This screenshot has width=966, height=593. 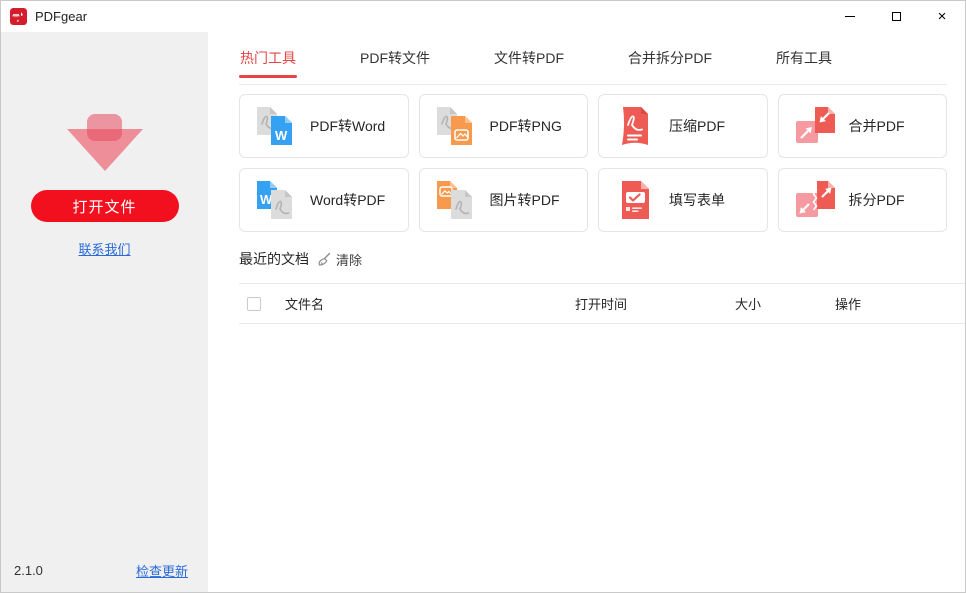 I want to click on tool-card-pdf-to-png: PDF转PNG, so click(x=503, y=126).